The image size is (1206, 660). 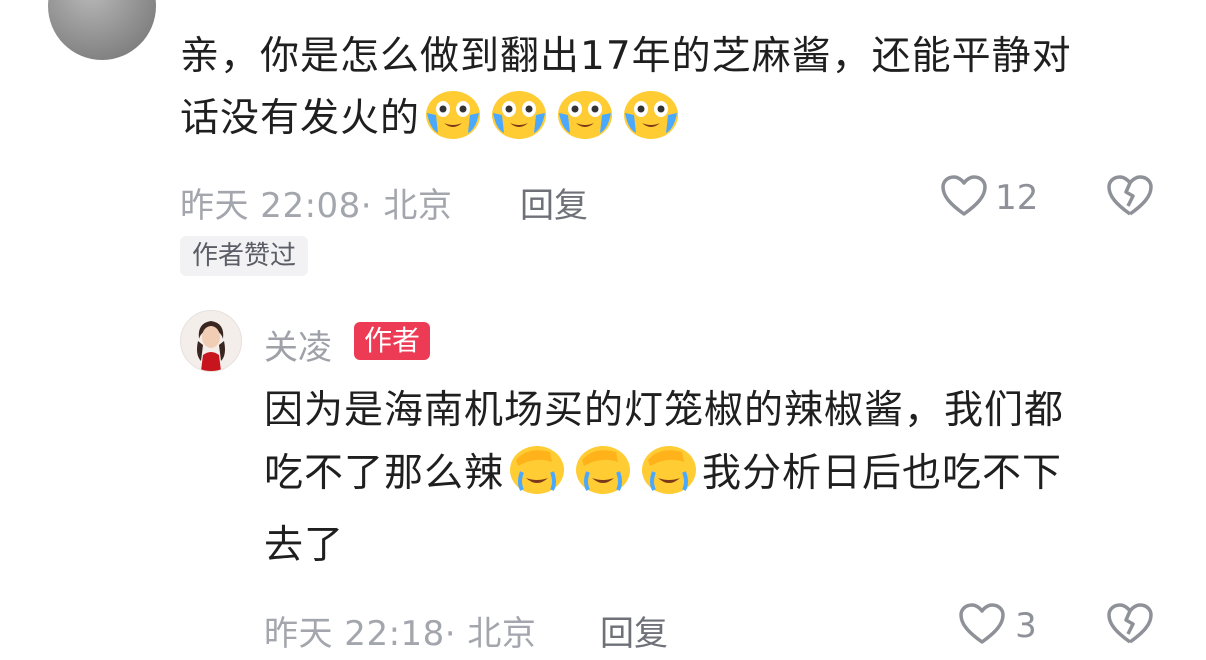 I want to click on author-avatar, so click(x=211, y=341).